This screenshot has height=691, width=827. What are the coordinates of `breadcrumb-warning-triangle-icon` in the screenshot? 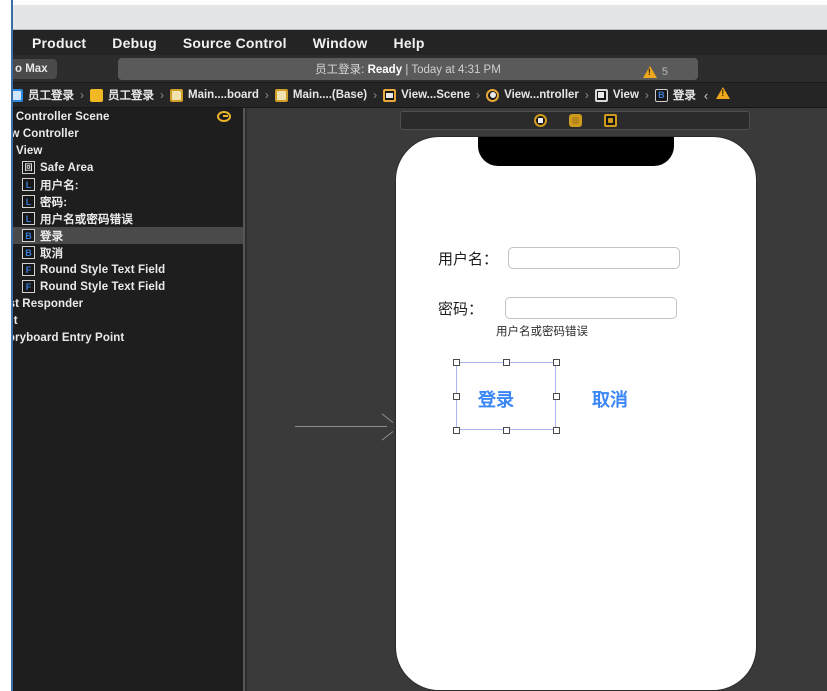 It's located at (723, 95).